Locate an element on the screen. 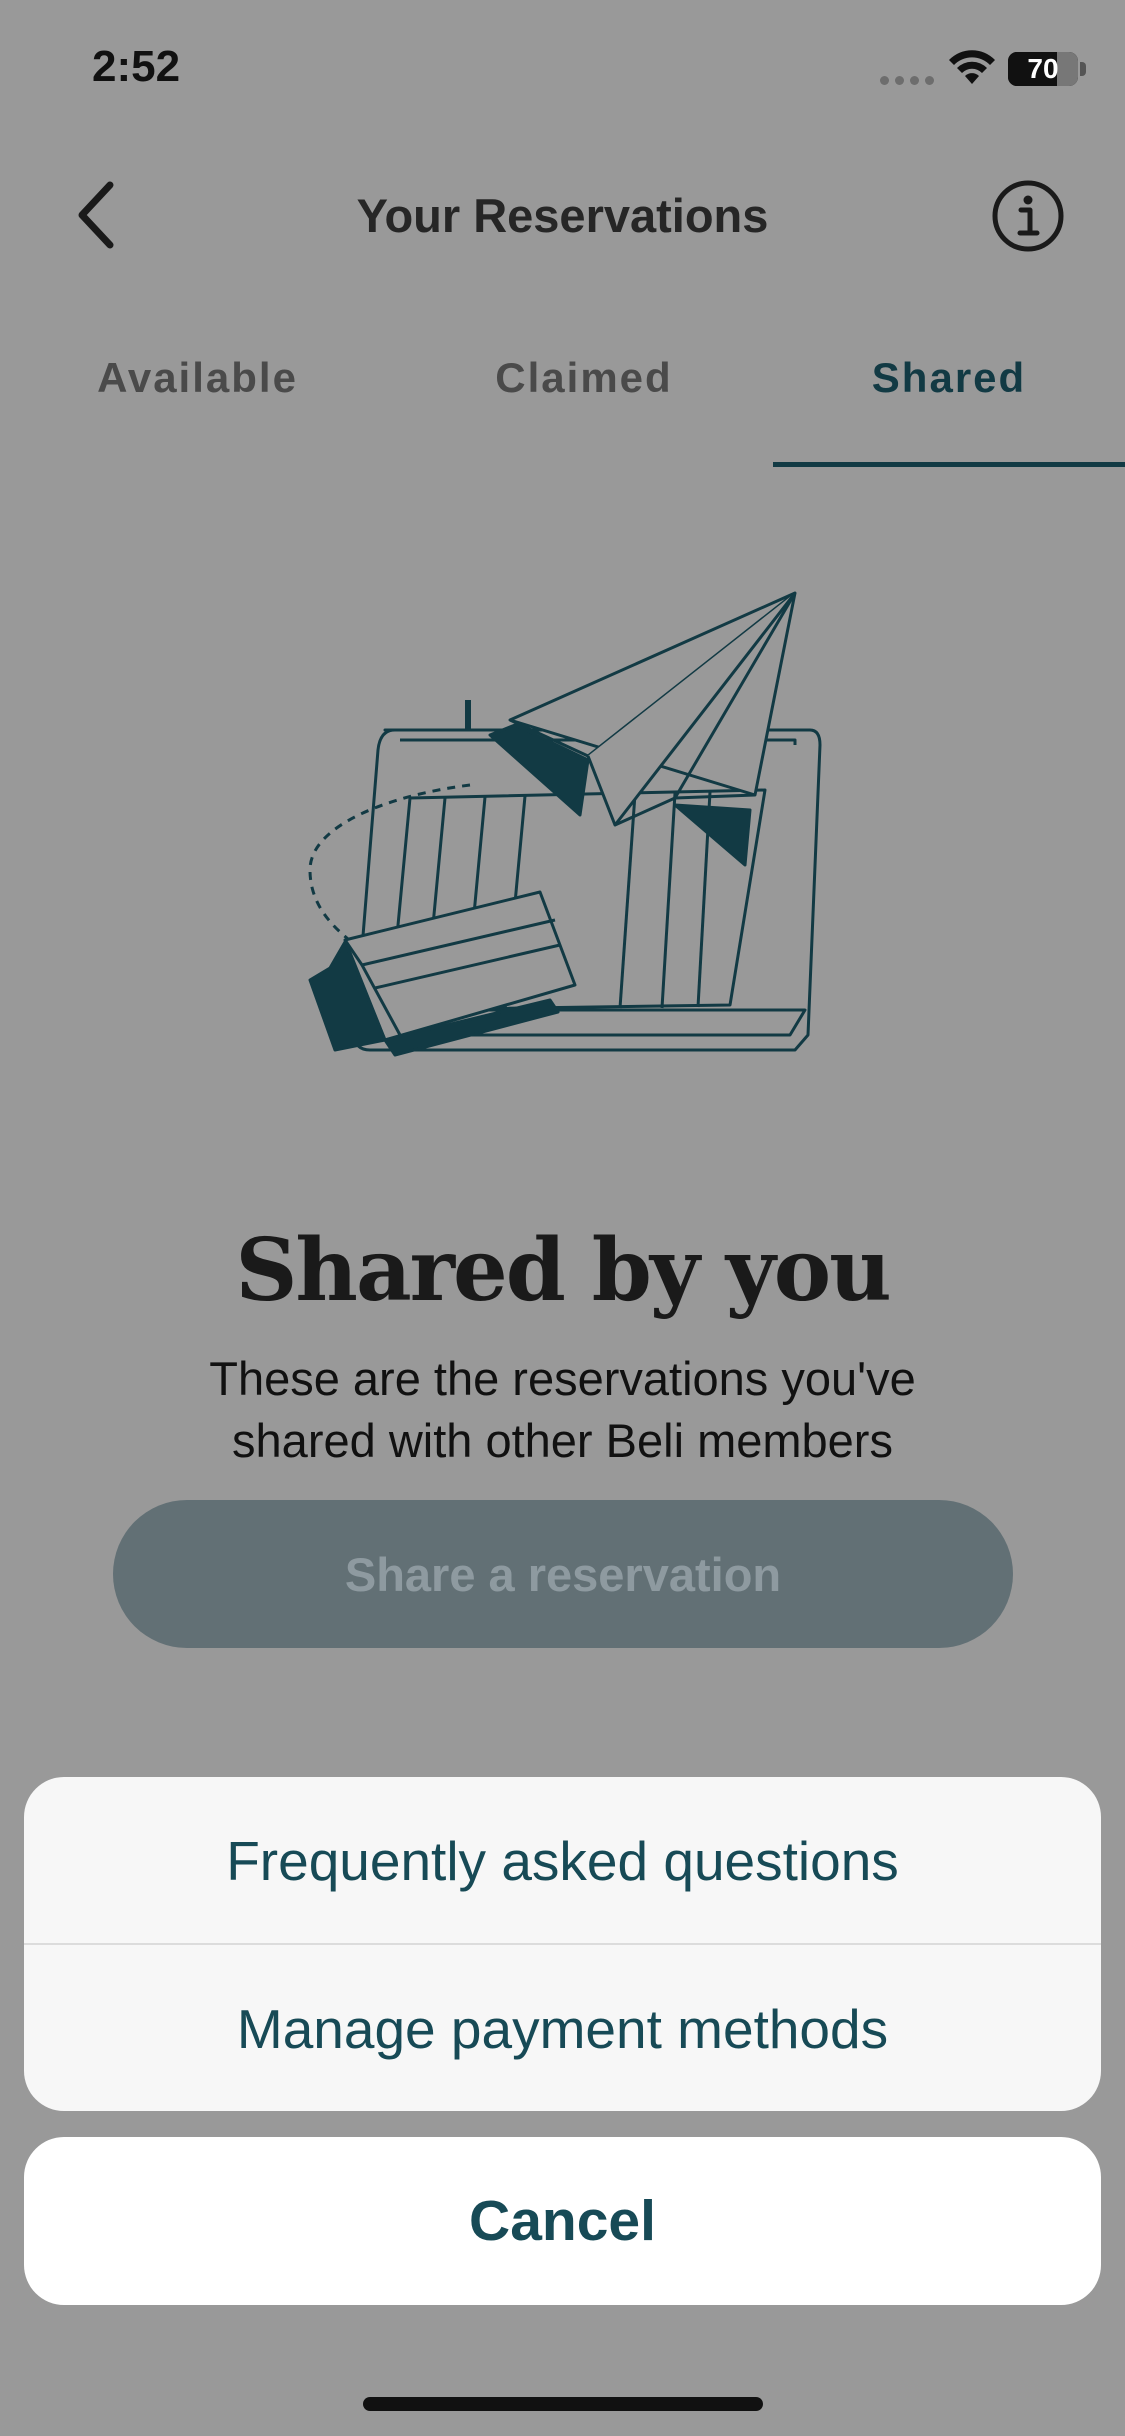 The image size is (1125, 2436). manage-payment-methods-menu-item: Manage payment methods is located at coordinates (562, 2028).